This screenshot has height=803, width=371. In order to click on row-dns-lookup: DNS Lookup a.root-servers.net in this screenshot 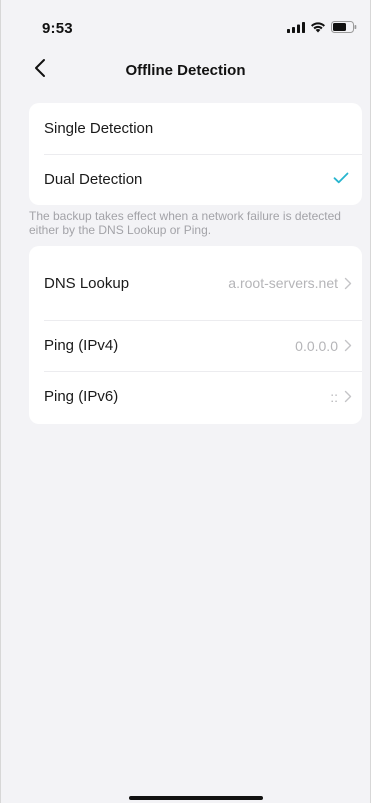, I will do `click(195, 283)`.